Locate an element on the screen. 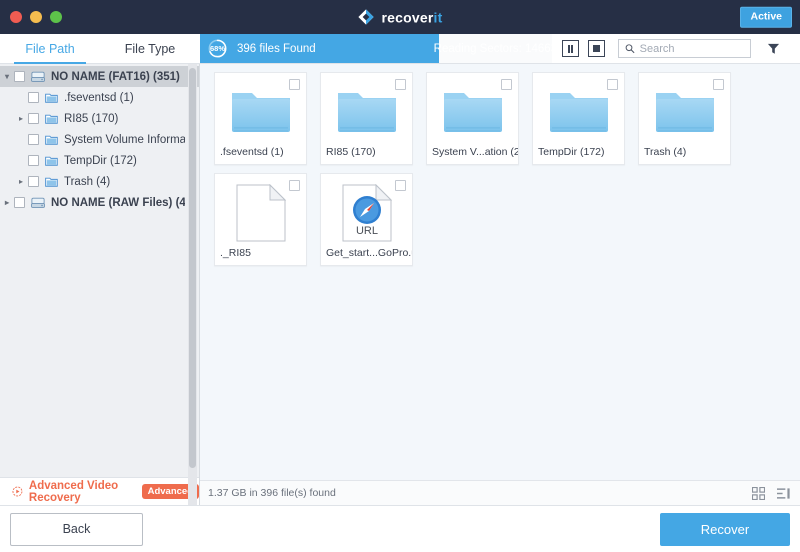 The image size is (800, 552). file-name-label: System V...ation (2) is located at coordinates (475, 152).